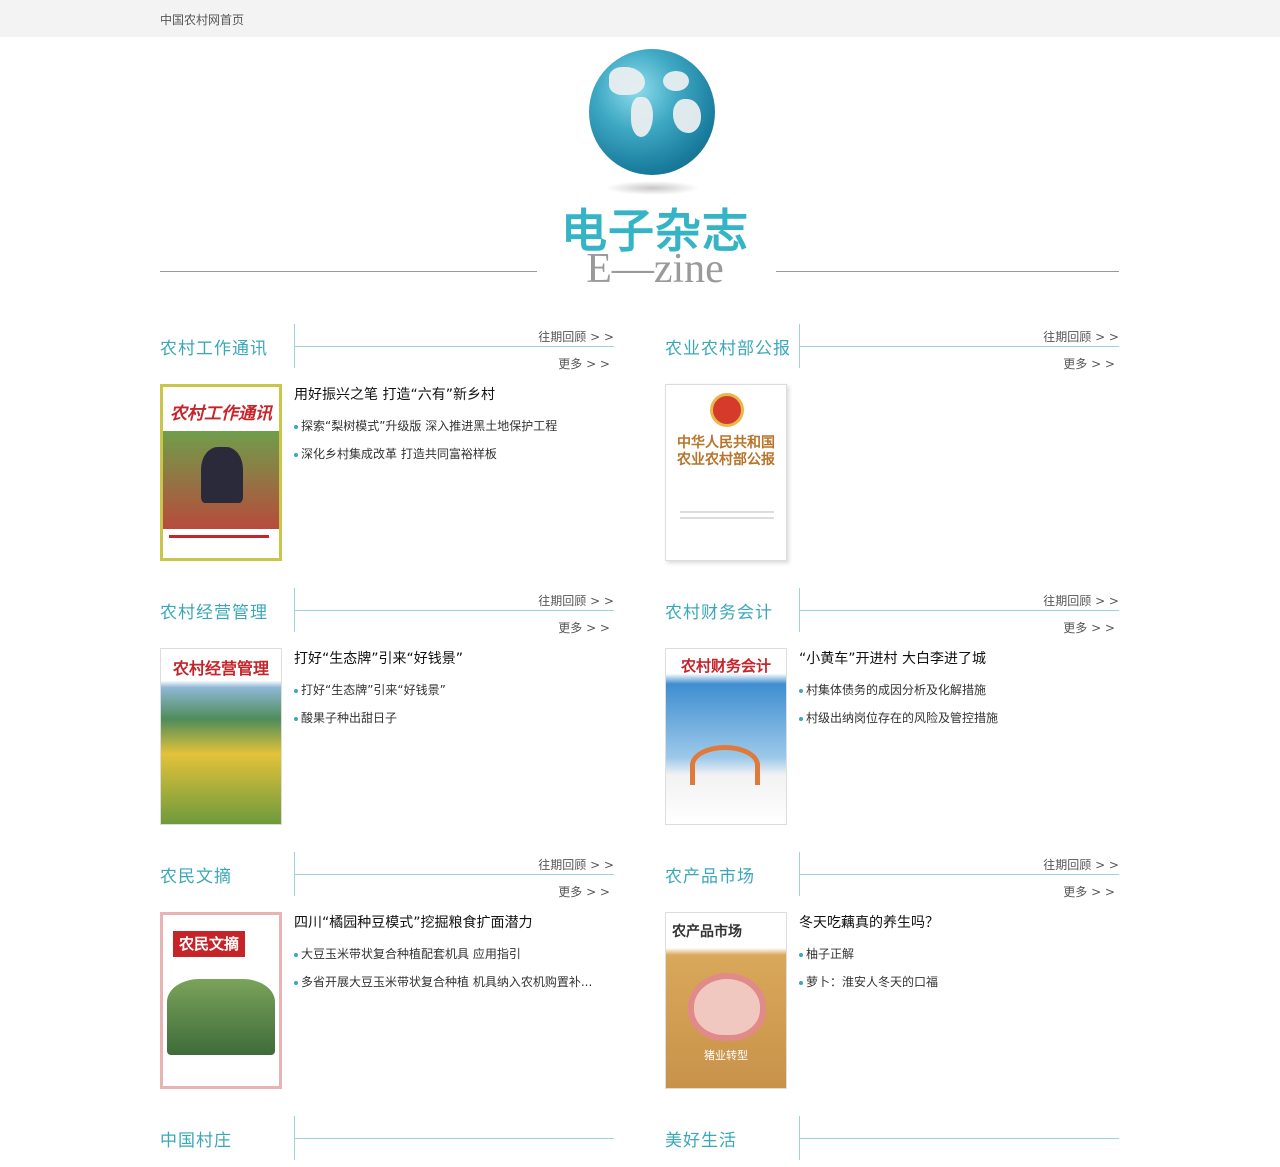 The image size is (1280, 1167). Describe the element at coordinates (719, 610) in the screenshot. I see `section-title: 农村财务会计` at that location.